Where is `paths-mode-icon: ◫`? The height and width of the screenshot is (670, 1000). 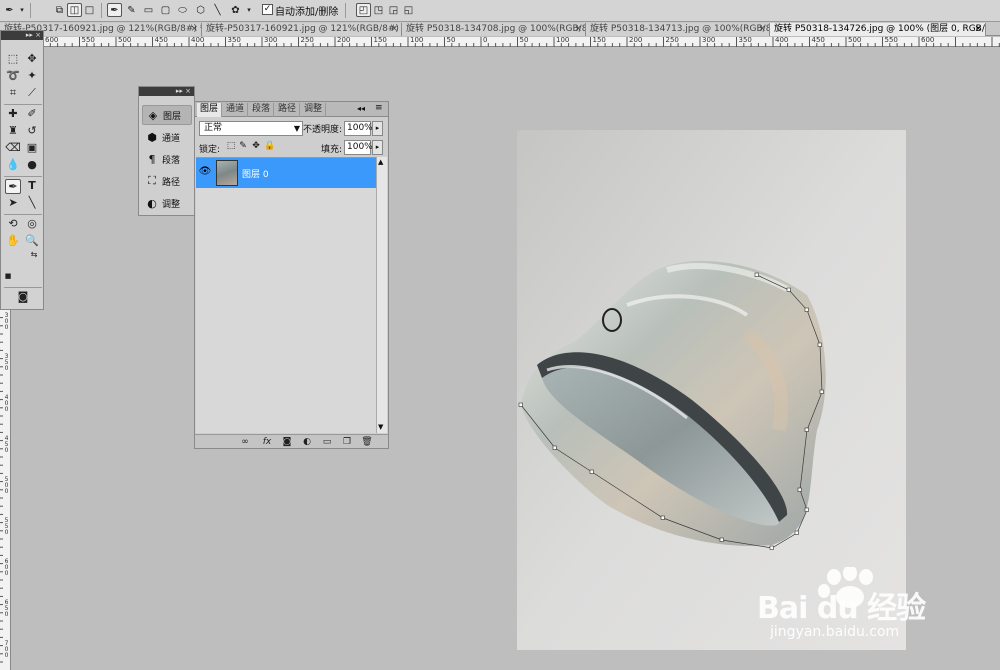
paths-mode-icon: ◫ is located at coordinates (74, 10).